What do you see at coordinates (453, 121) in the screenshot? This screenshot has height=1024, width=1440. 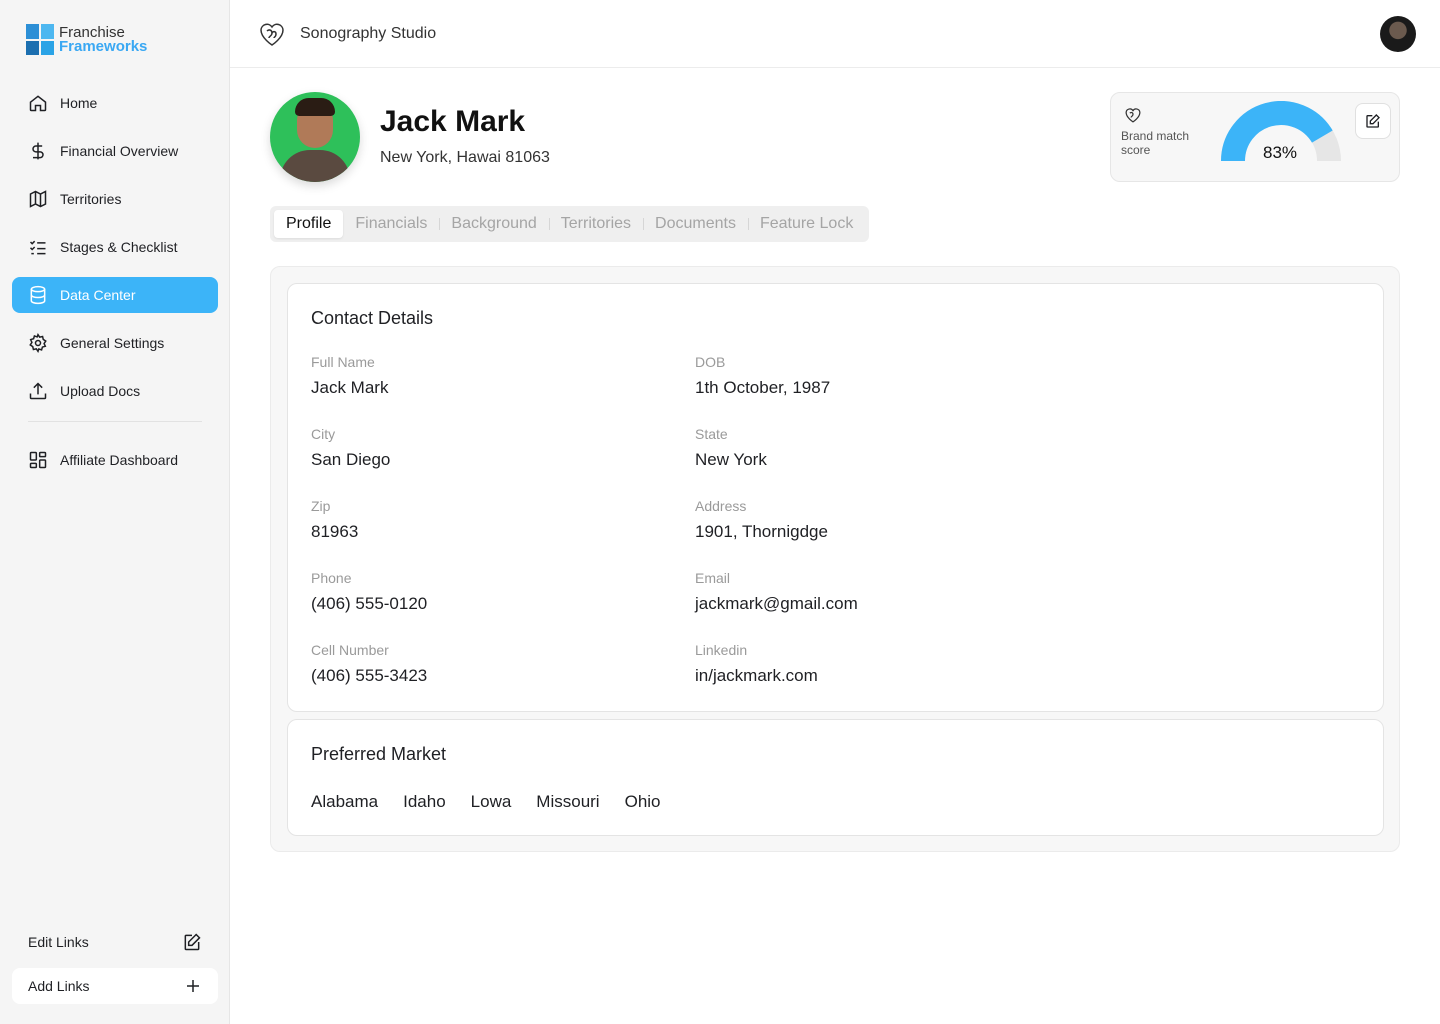 I see `profile-name: Jack Mark` at bounding box center [453, 121].